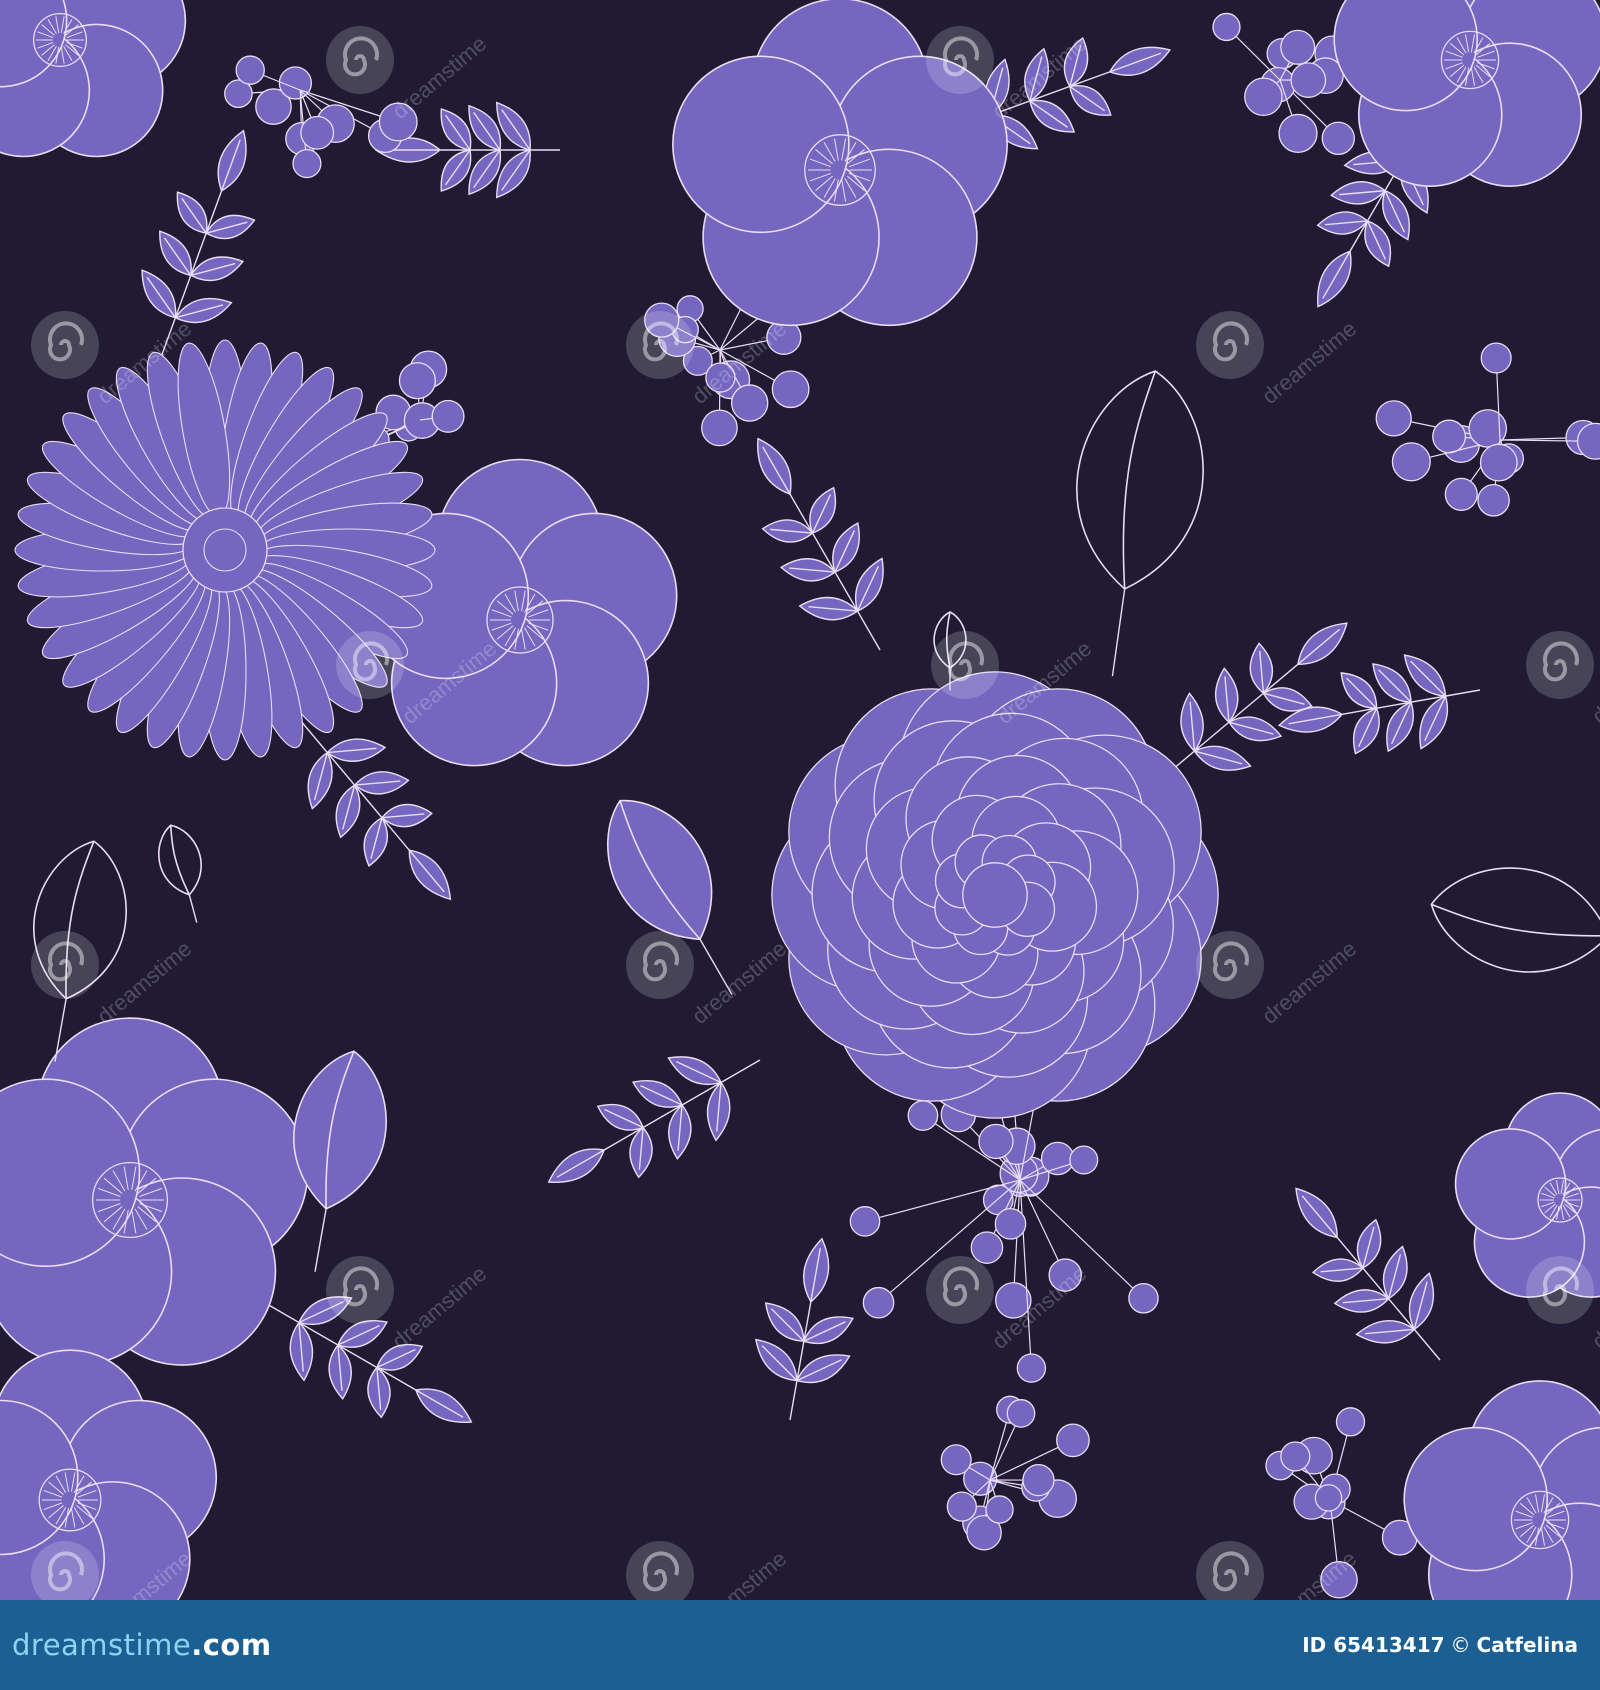 The width and height of the screenshot is (1600, 1690). I want to click on logo-domain: .com, so click(231, 1645).